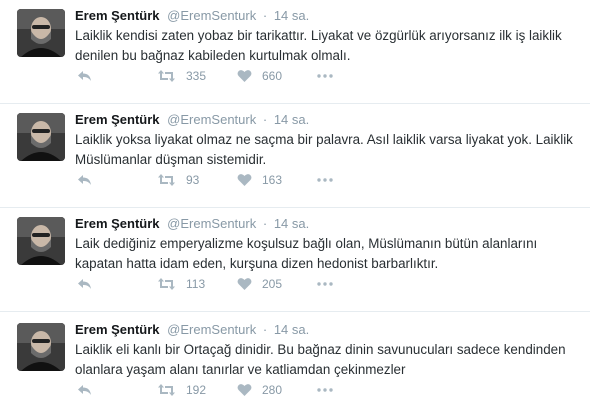 The width and height of the screenshot is (590, 420). What do you see at coordinates (225, 284) in the screenshot?
I see `tweet-actions: 113 205` at bounding box center [225, 284].